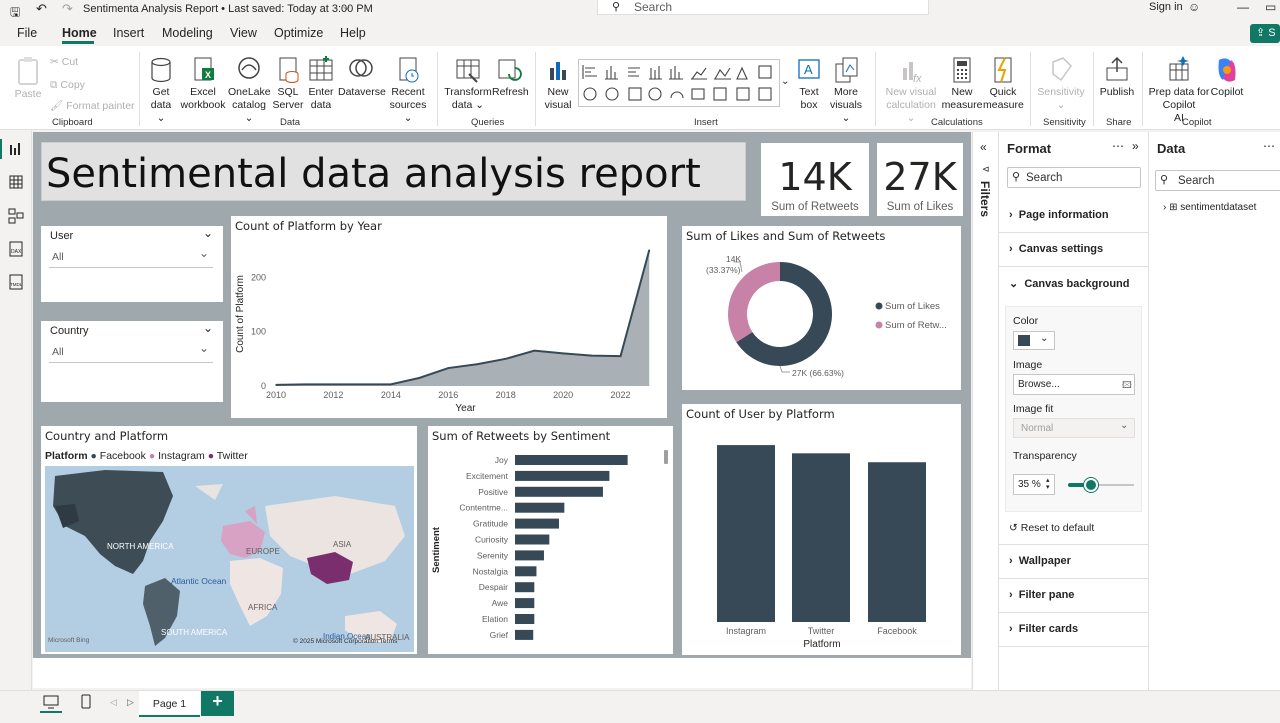 This screenshot has height=723, width=1280. I want to click on card-likes: 27K Sum of Likes, so click(920, 179).